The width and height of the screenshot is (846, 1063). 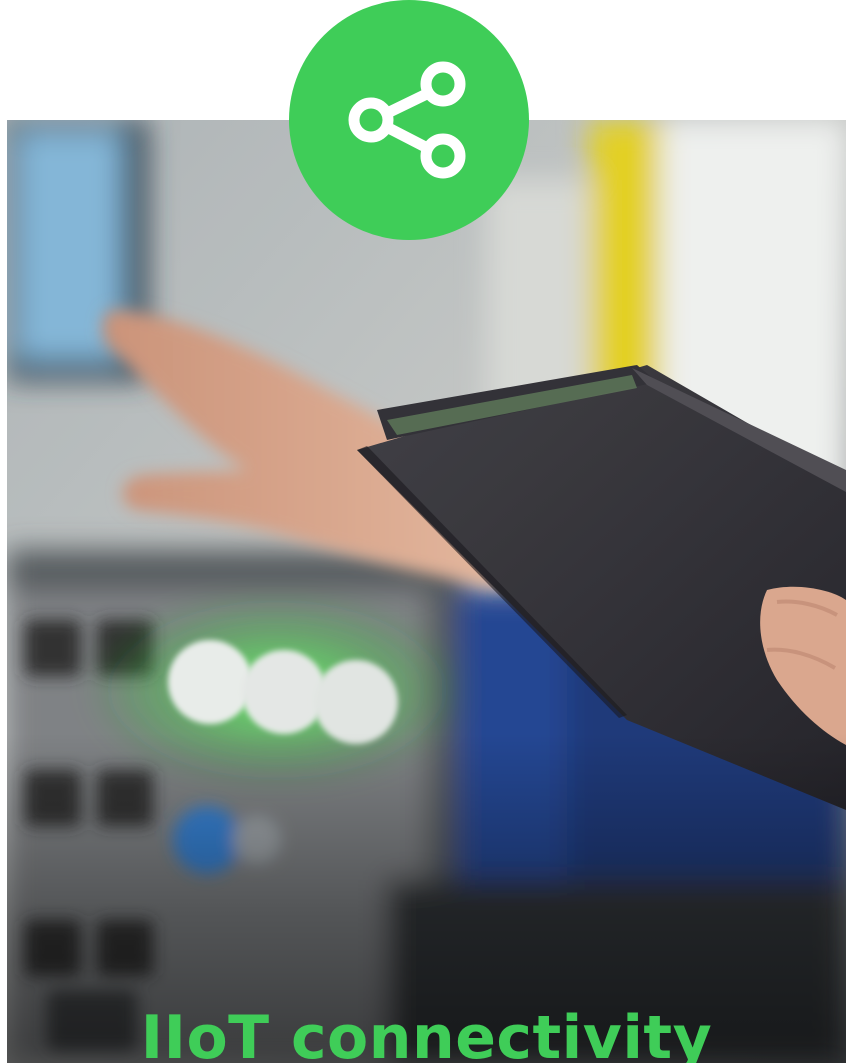 I want to click on share-icon, so click(x=407, y=120).